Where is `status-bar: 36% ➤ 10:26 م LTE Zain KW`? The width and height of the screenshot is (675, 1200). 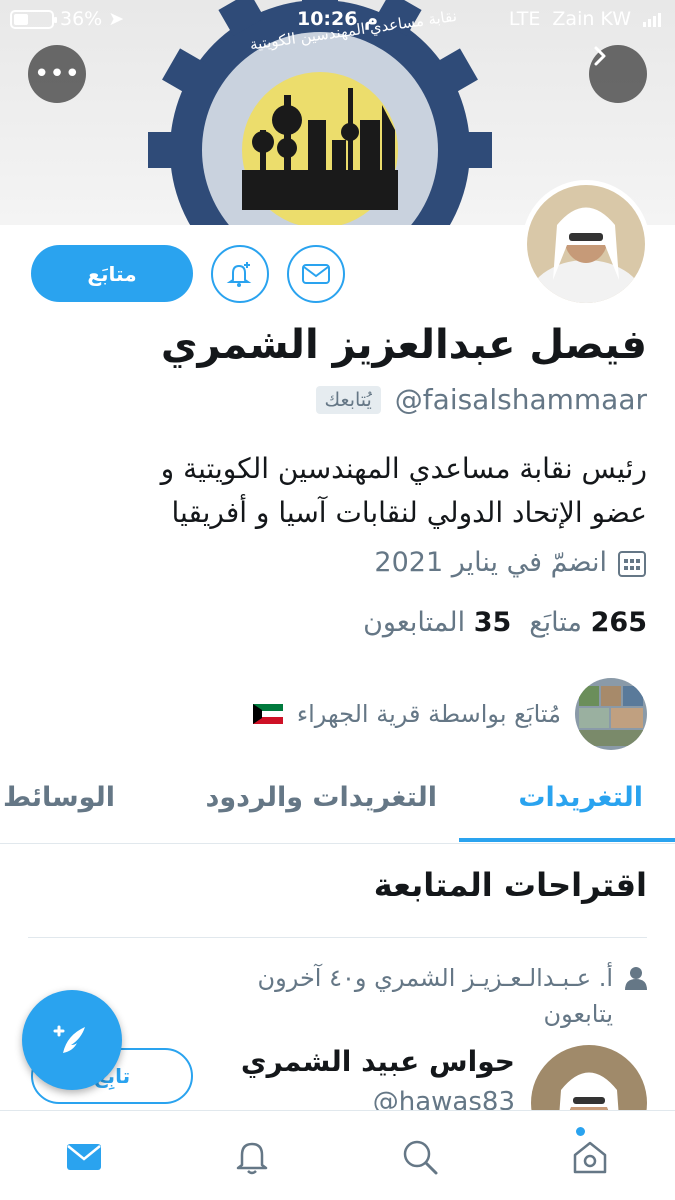 status-bar: 36% ➤ 10:26 م LTE Zain KW is located at coordinates (337, 20).